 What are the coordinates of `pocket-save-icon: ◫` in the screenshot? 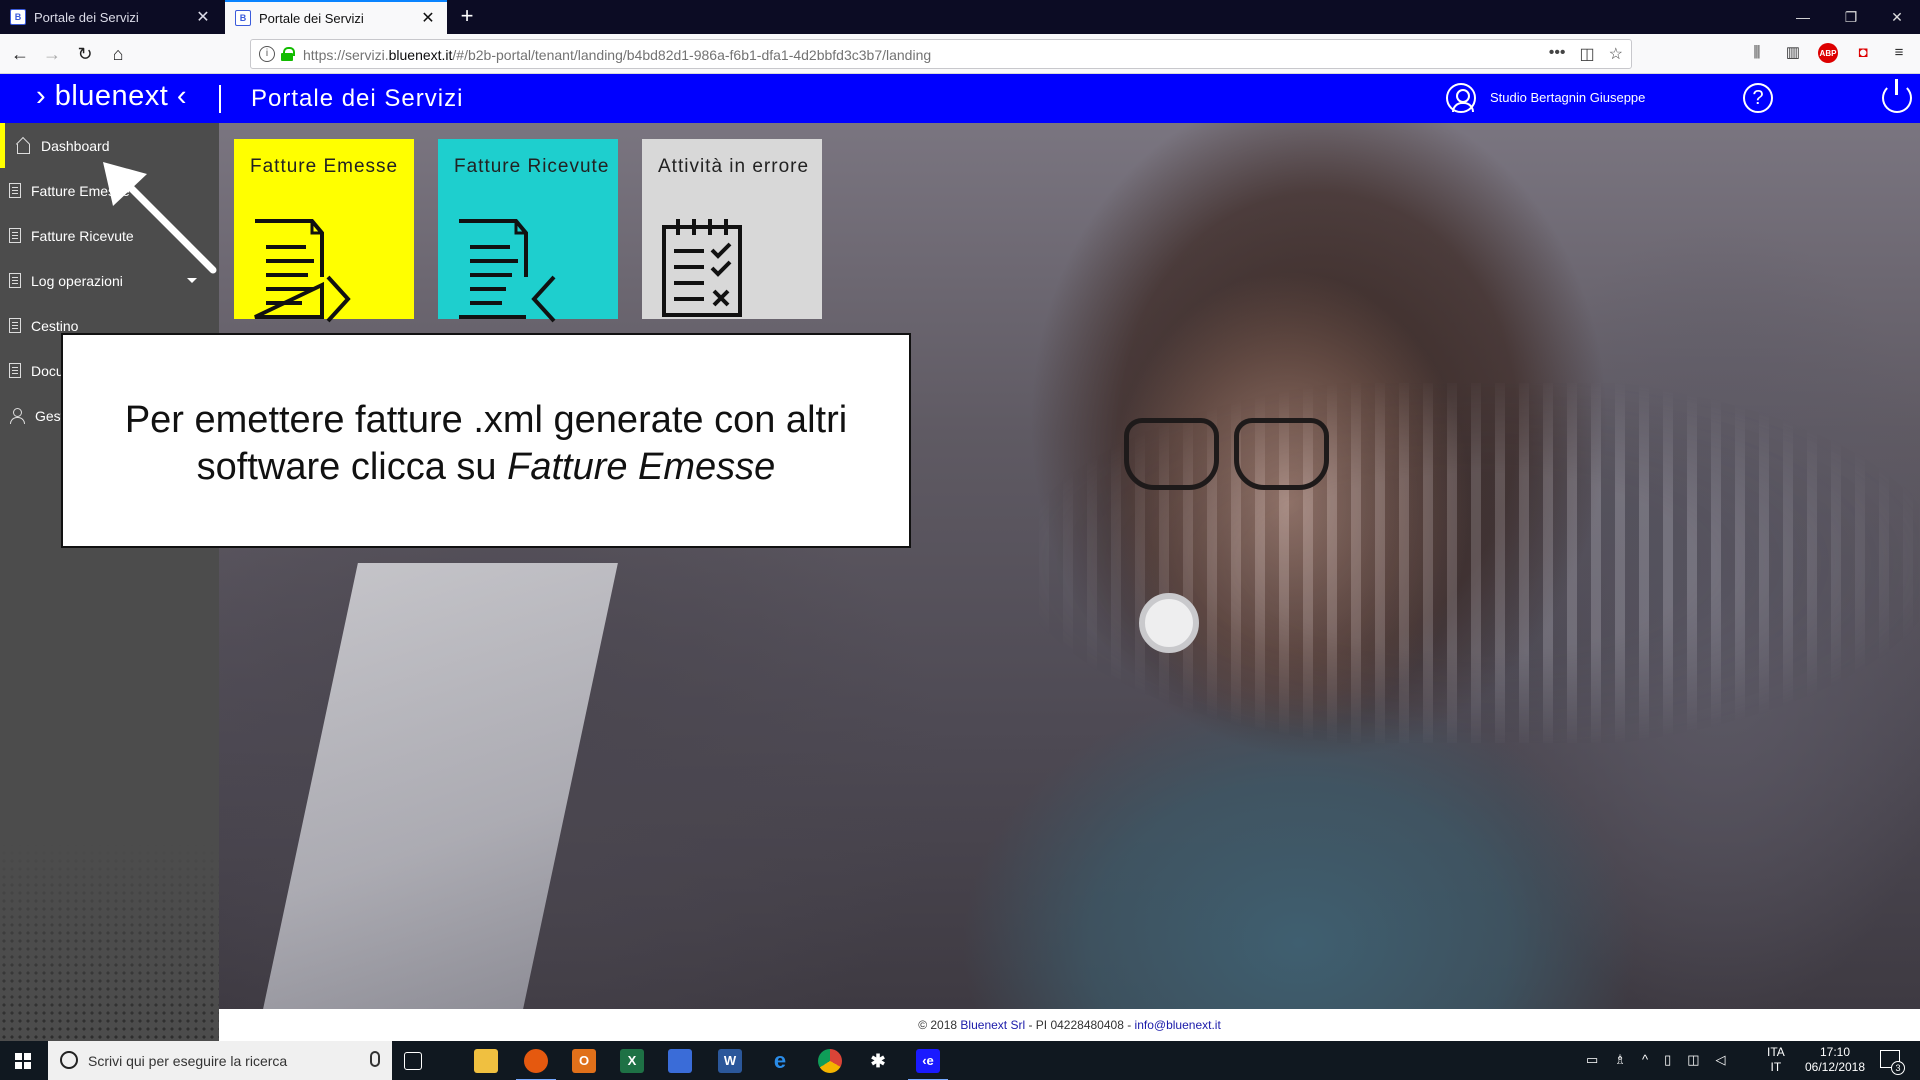 It's located at (1587, 54).